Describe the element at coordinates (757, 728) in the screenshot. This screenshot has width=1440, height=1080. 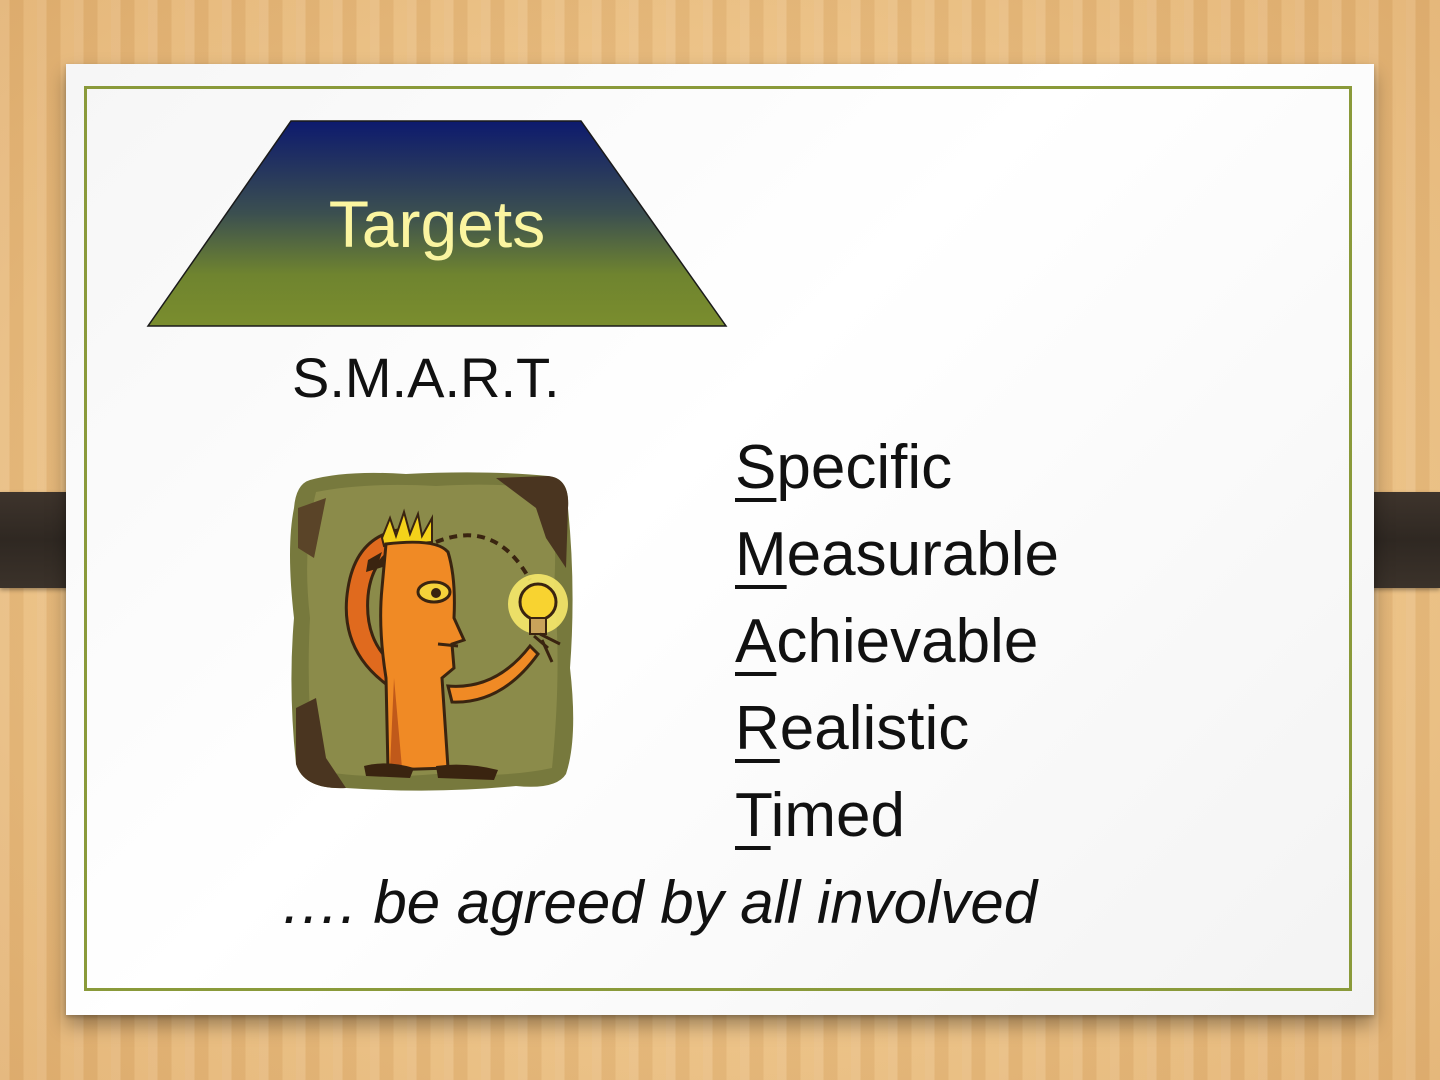
I see `acronym-initial: R` at that location.